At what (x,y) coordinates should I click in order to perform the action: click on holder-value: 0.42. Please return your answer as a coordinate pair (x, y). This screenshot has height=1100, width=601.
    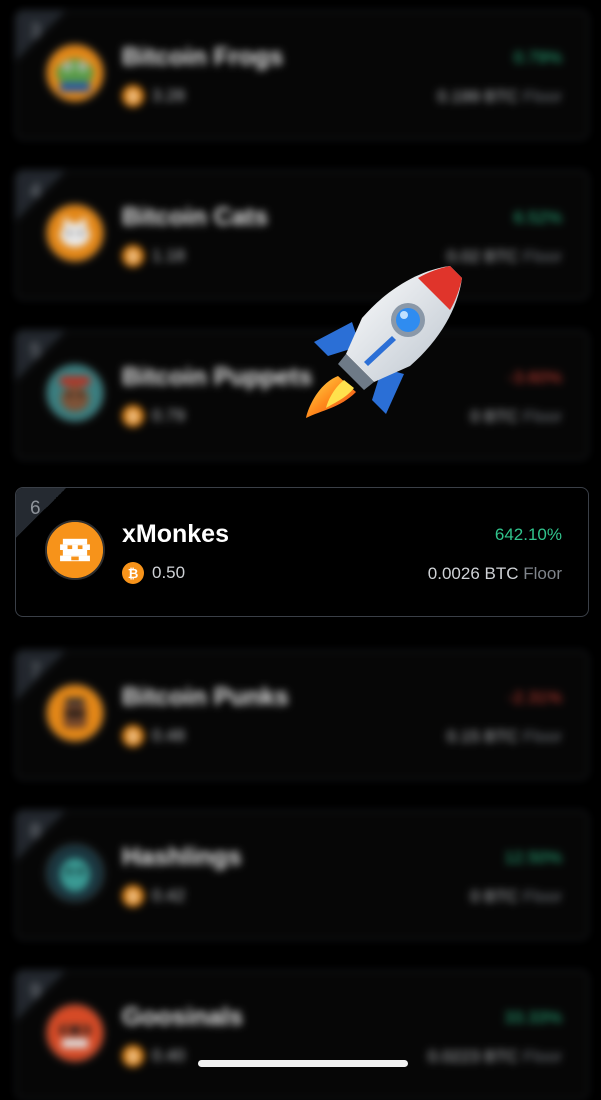
    Looking at the image, I should click on (169, 895).